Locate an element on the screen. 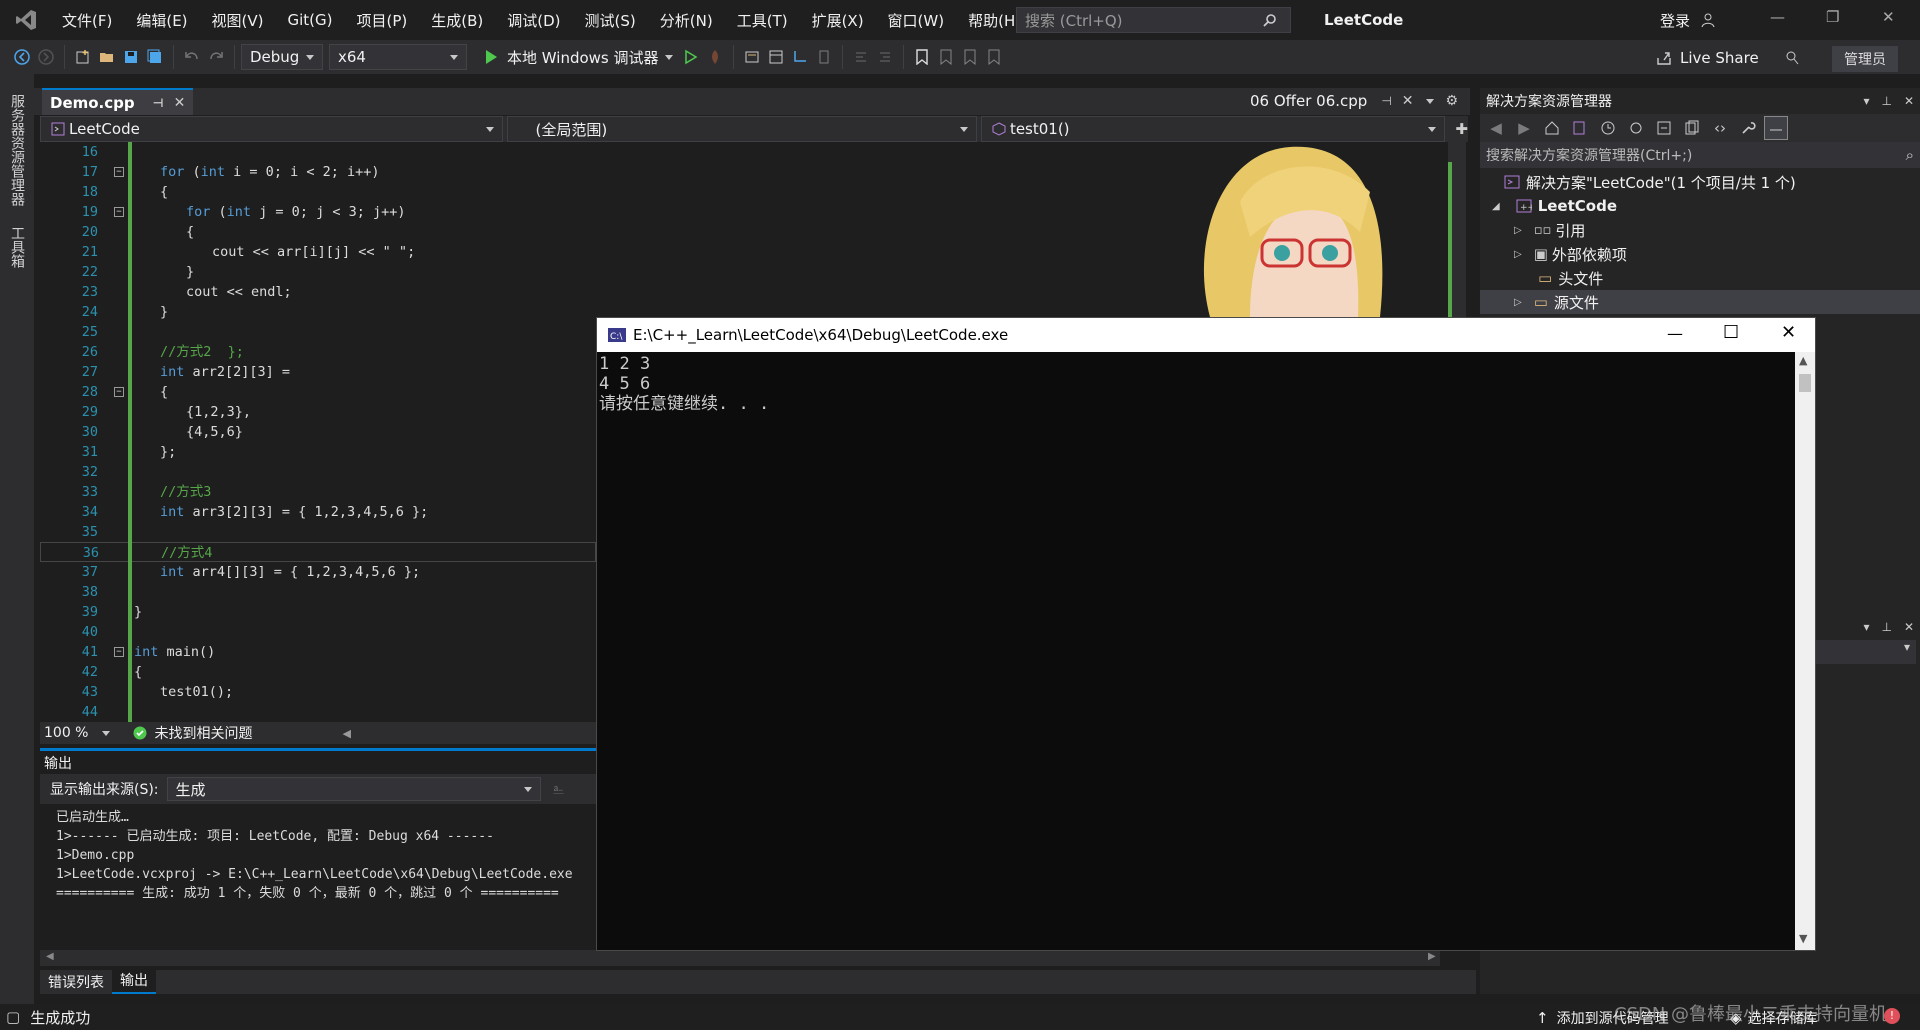 This screenshot has height=1030, width=1920. chevron-down-icon is located at coordinates (1429, 101).